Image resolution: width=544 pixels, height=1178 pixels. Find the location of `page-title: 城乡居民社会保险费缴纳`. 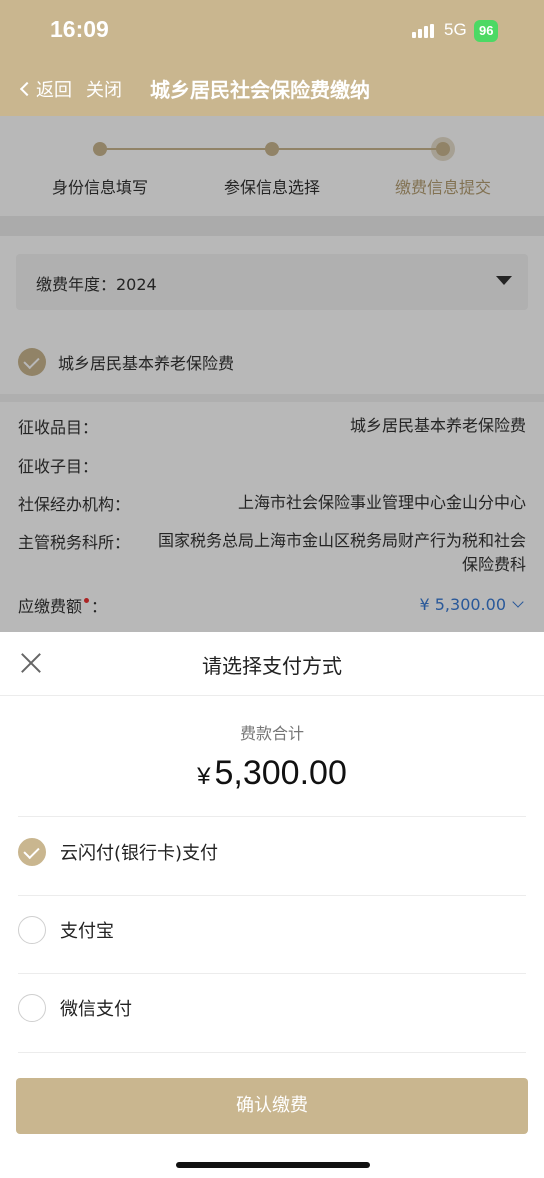

page-title: 城乡居民社会保险费缴纳 is located at coordinates (260, 90).